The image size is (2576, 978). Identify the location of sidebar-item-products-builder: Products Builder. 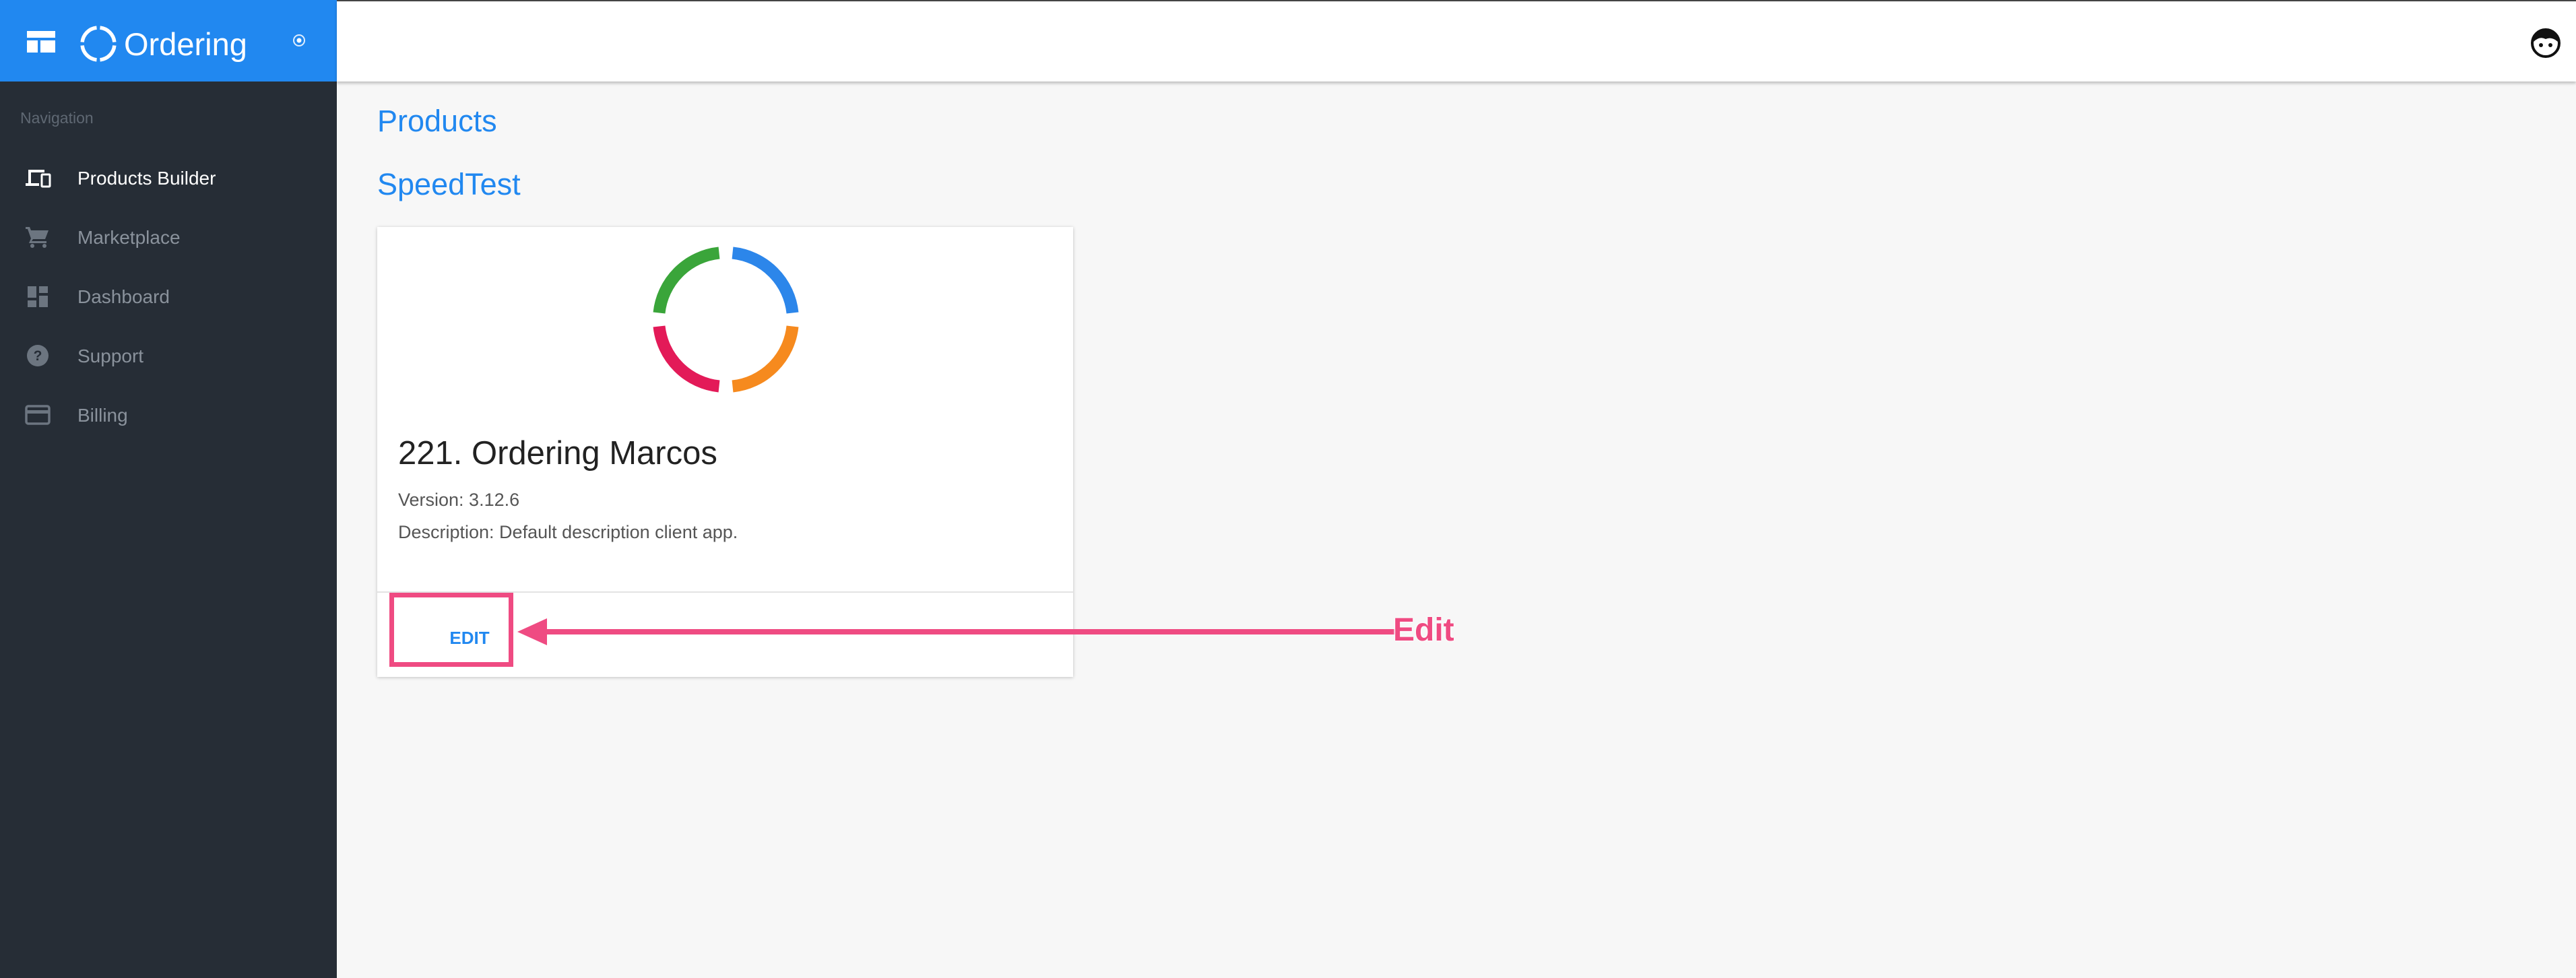
(168, 178).